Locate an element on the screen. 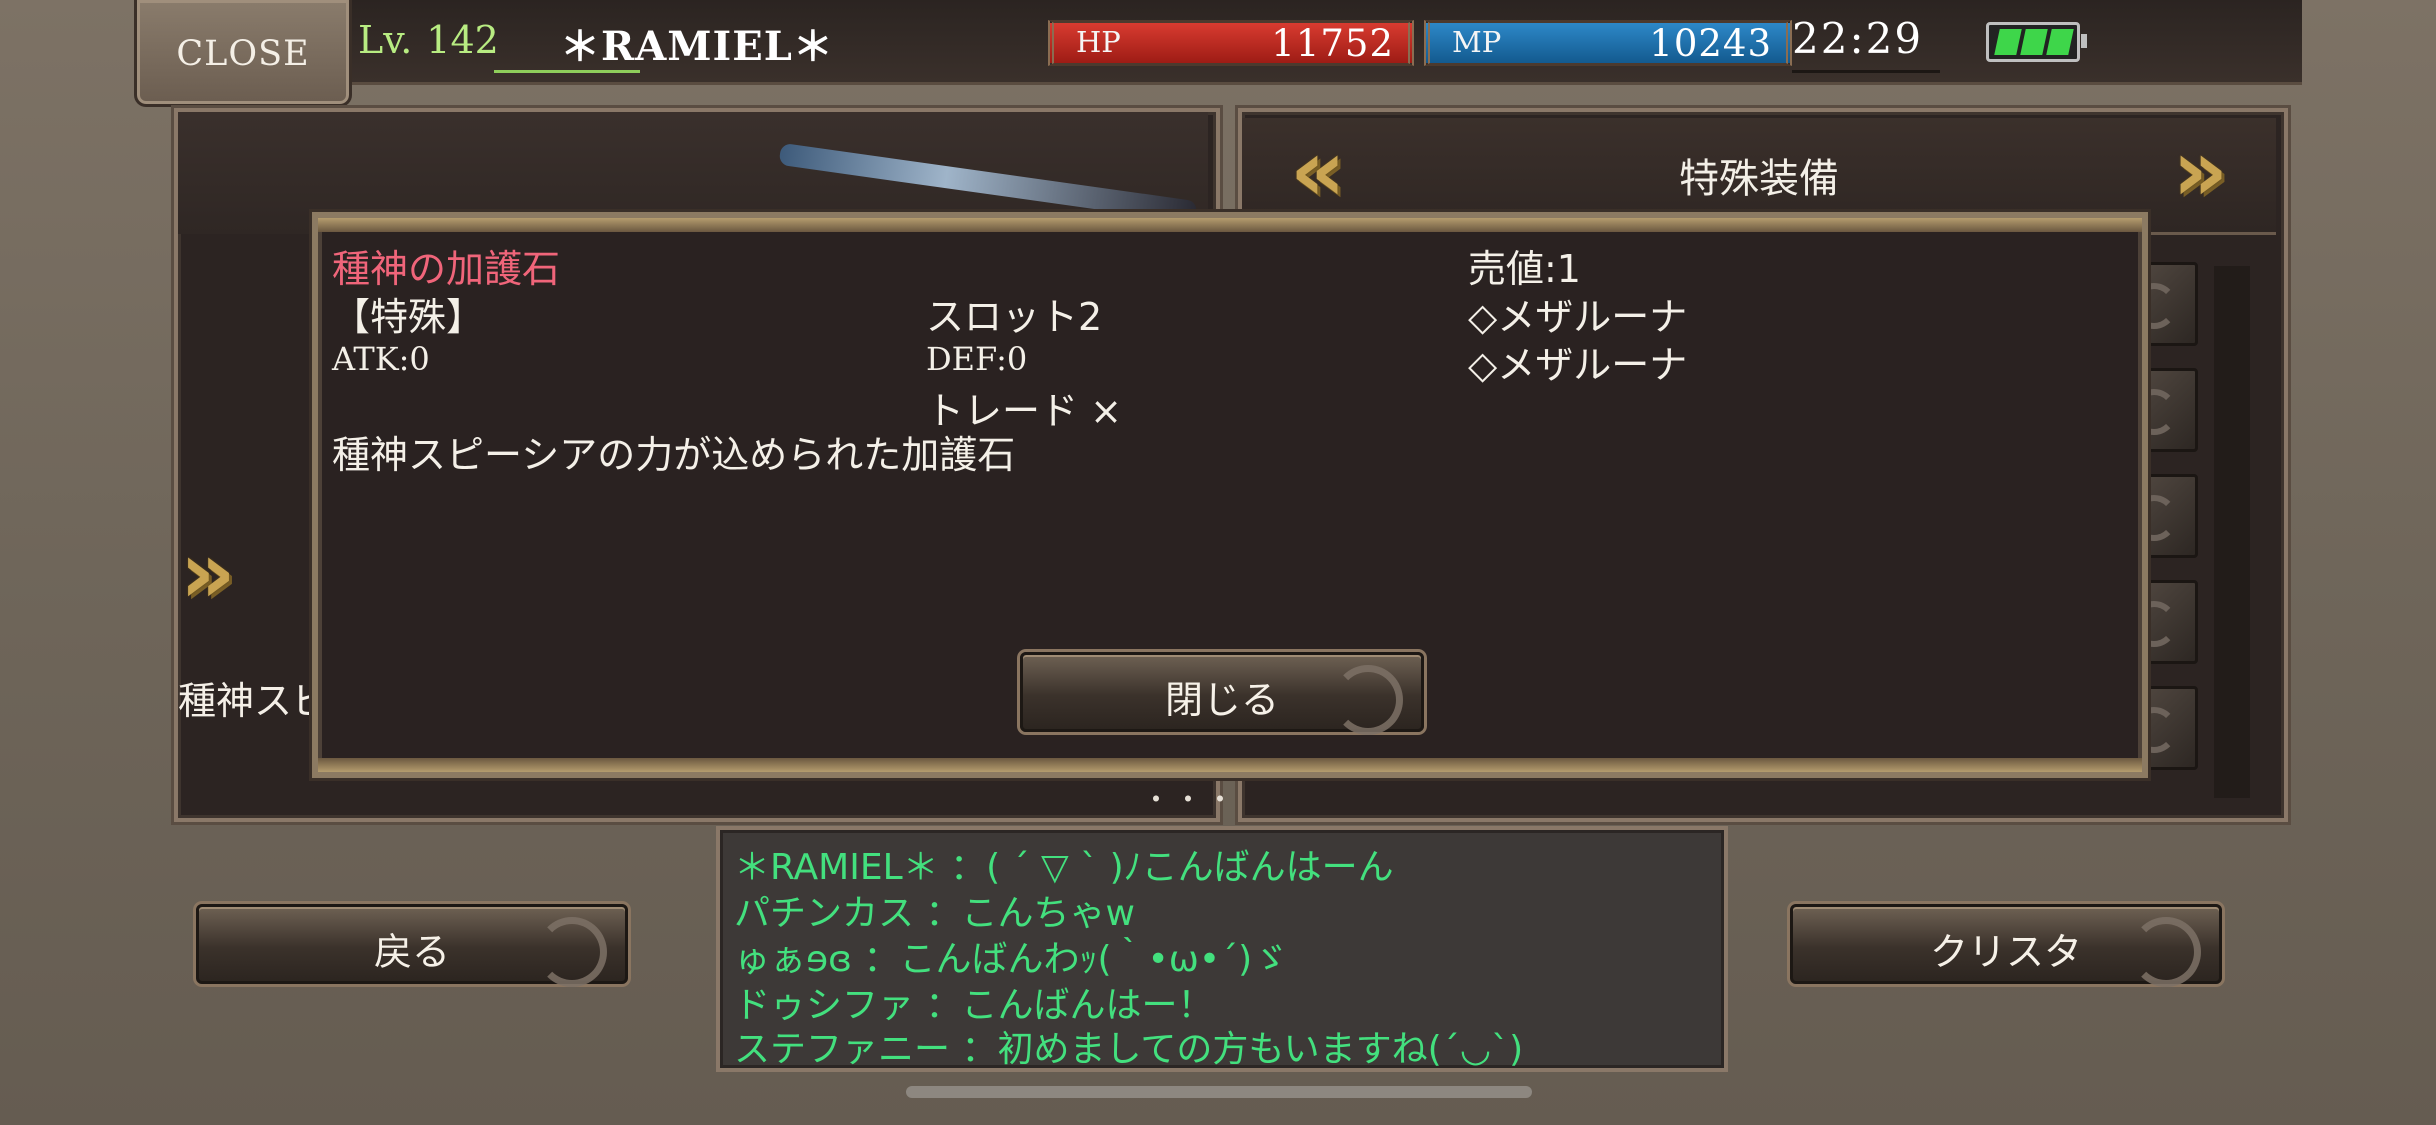  chat-message: ゅぁɘɞ ：こんばんわｯ(｀•ω•´)ゞ is located at coordinates (1011, 959).